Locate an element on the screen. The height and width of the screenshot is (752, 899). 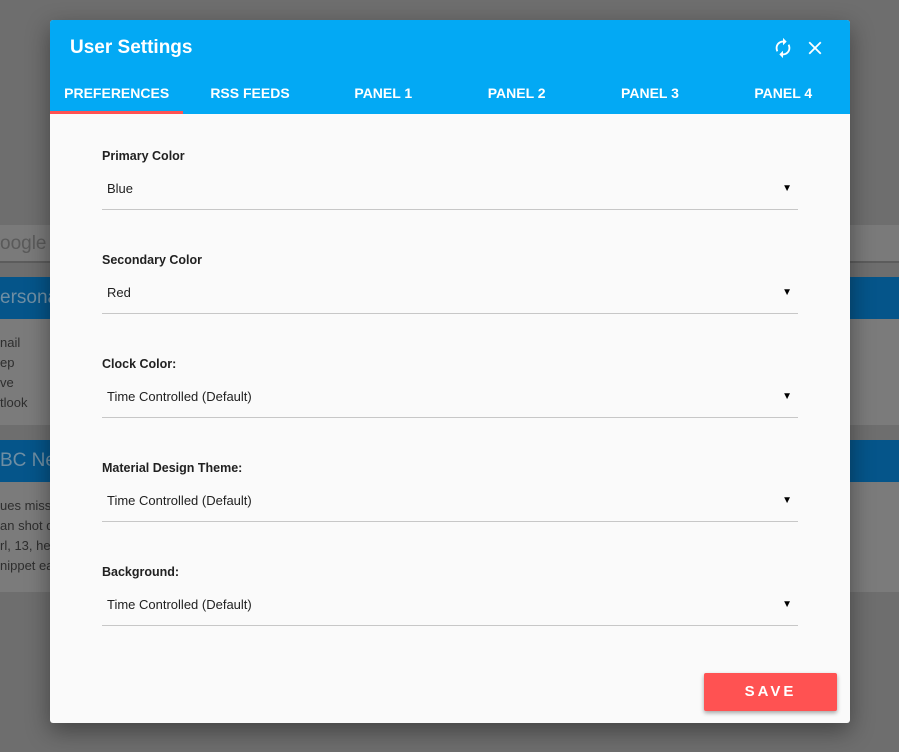
tab-rss-feeds: RSS FEEDS is located at coordinates (249, 97).